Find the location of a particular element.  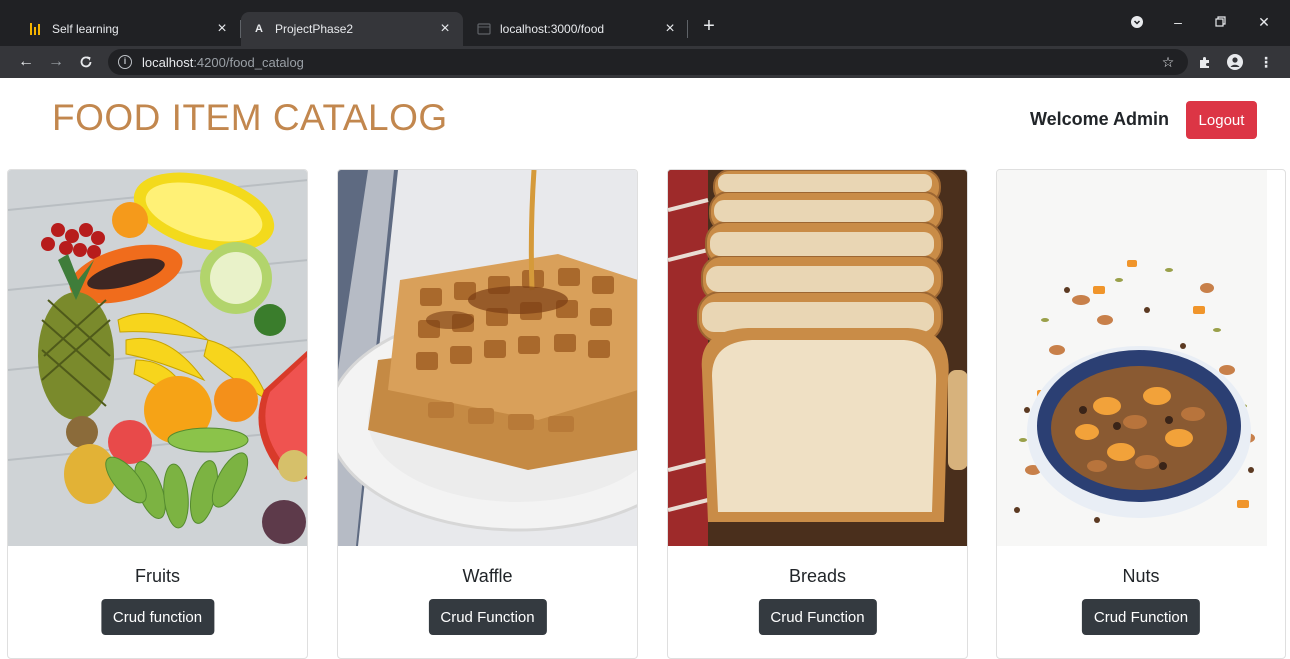

card-title: Fruits is located at coordinates (157, 576).